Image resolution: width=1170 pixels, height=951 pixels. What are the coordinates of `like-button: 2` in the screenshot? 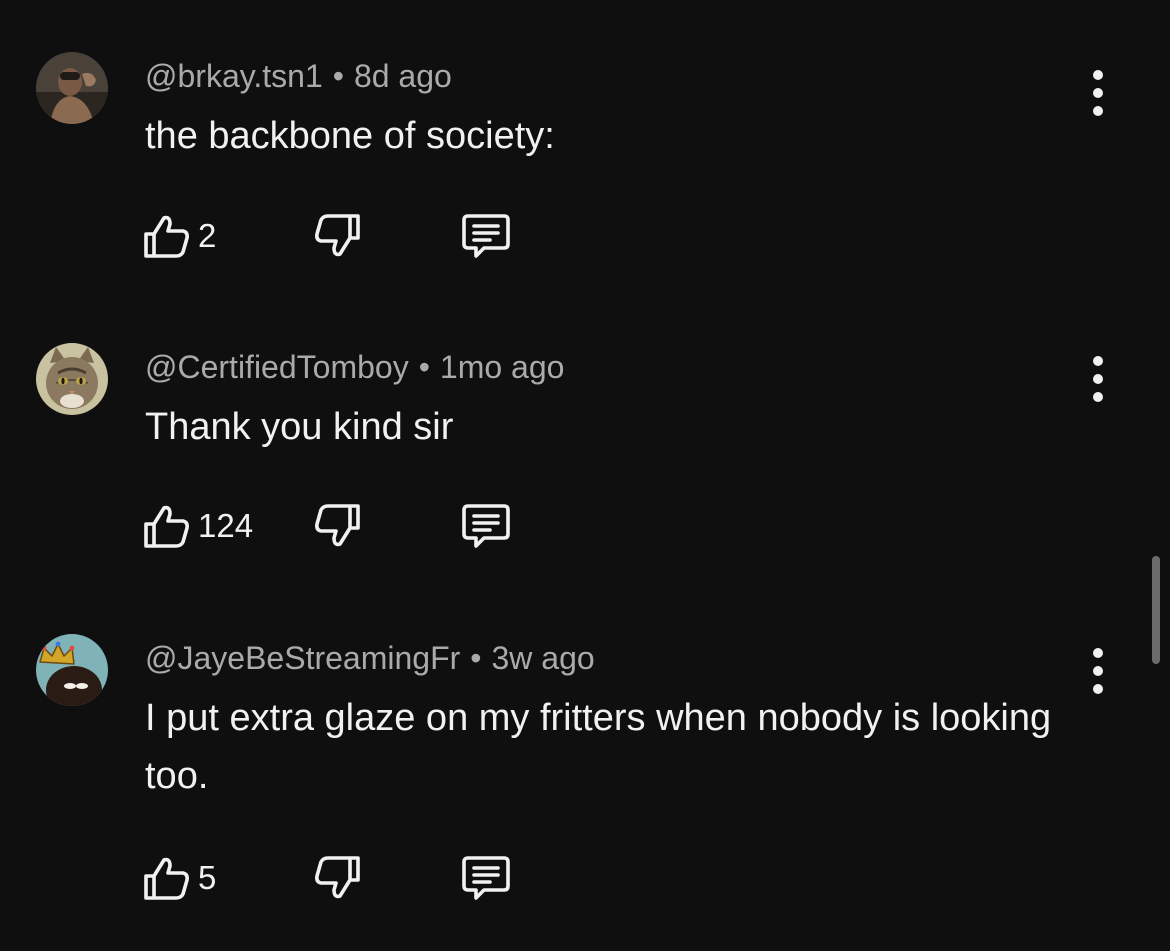 It's located at (178, 236).